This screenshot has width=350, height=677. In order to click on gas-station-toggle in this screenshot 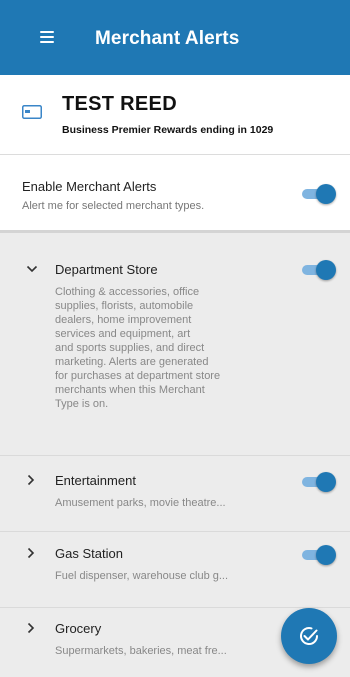, I will do `click(318, 555)`.